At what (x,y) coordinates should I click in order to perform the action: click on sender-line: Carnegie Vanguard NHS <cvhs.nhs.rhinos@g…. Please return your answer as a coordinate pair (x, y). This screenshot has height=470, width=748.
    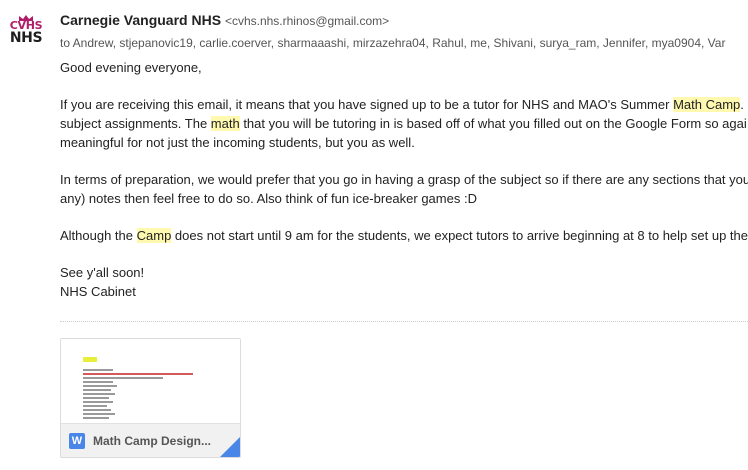
    Looking at the image, I should click on (404, 20).